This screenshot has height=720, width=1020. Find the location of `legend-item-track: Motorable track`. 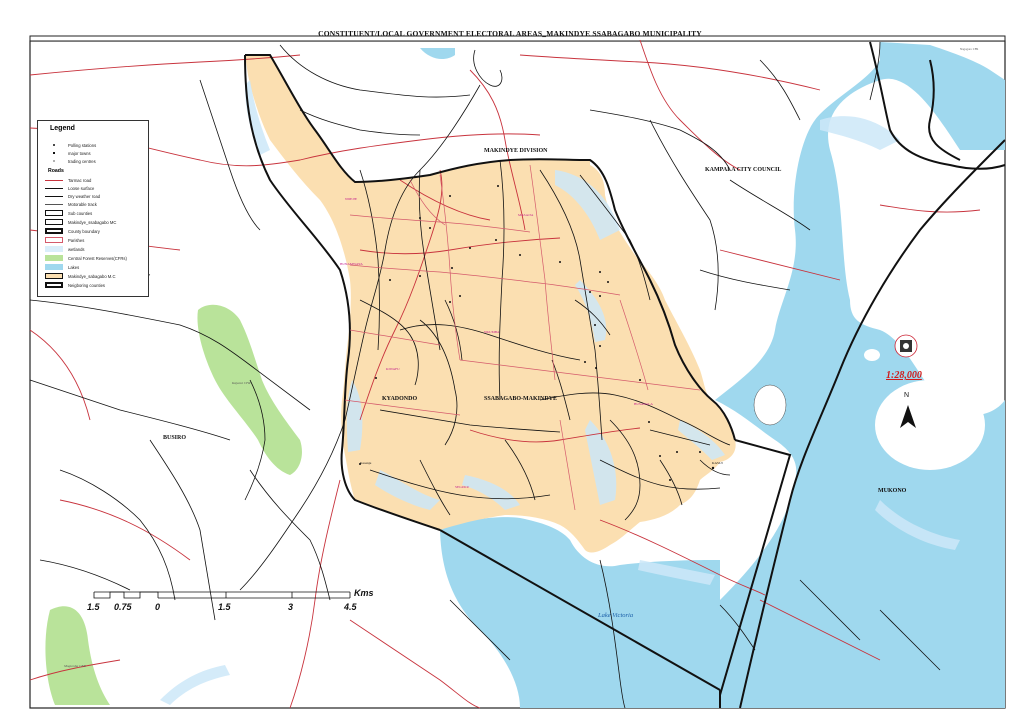

legend-item-track: Motorable track is located at coordinates (71, 204).